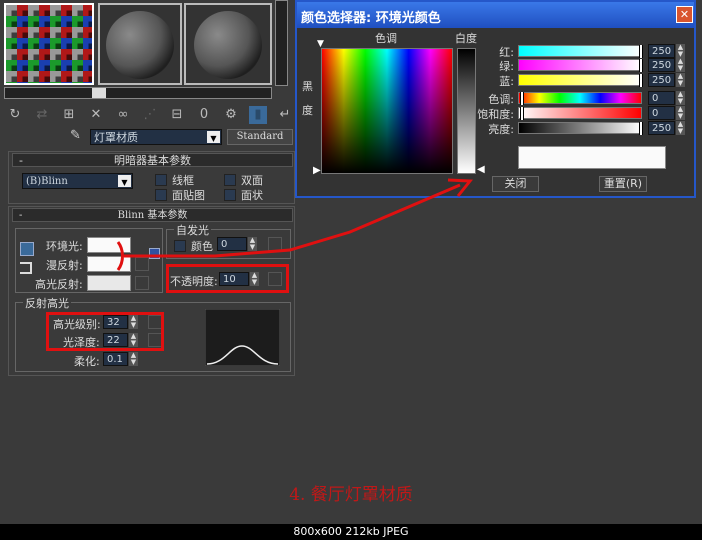 The height and width of the screenshot is (540, 702). Describe the element at coordinates (281, 43) in the screenshot. I see `vertical-scrollbar` at that location.